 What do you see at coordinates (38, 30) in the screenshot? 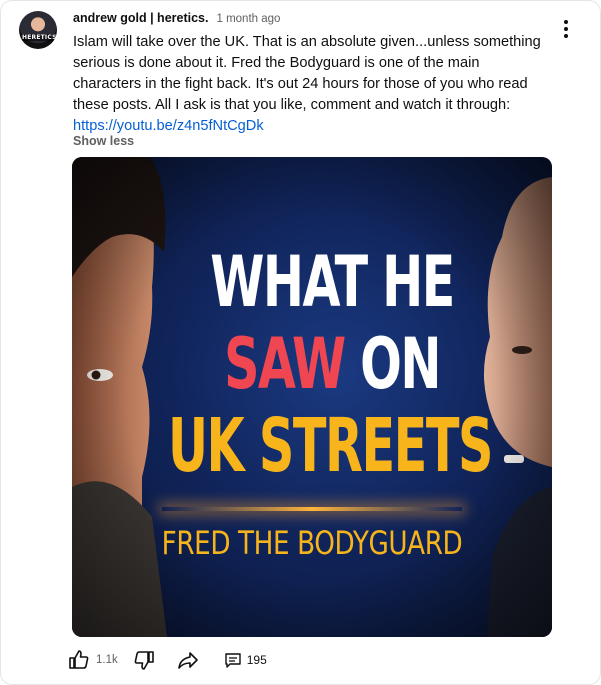
I see `channel-avatar: HERETICS` at bounding box center [38, 30].